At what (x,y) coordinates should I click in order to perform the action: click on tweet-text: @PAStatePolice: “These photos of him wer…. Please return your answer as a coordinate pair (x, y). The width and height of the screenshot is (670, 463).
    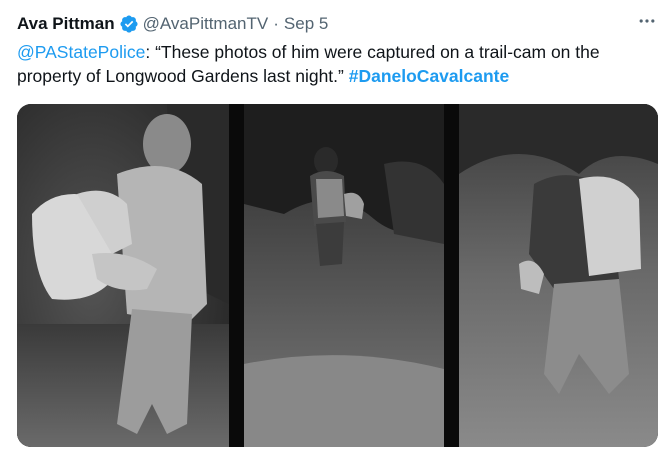
    Looking at the image, I should click on (337, 64).